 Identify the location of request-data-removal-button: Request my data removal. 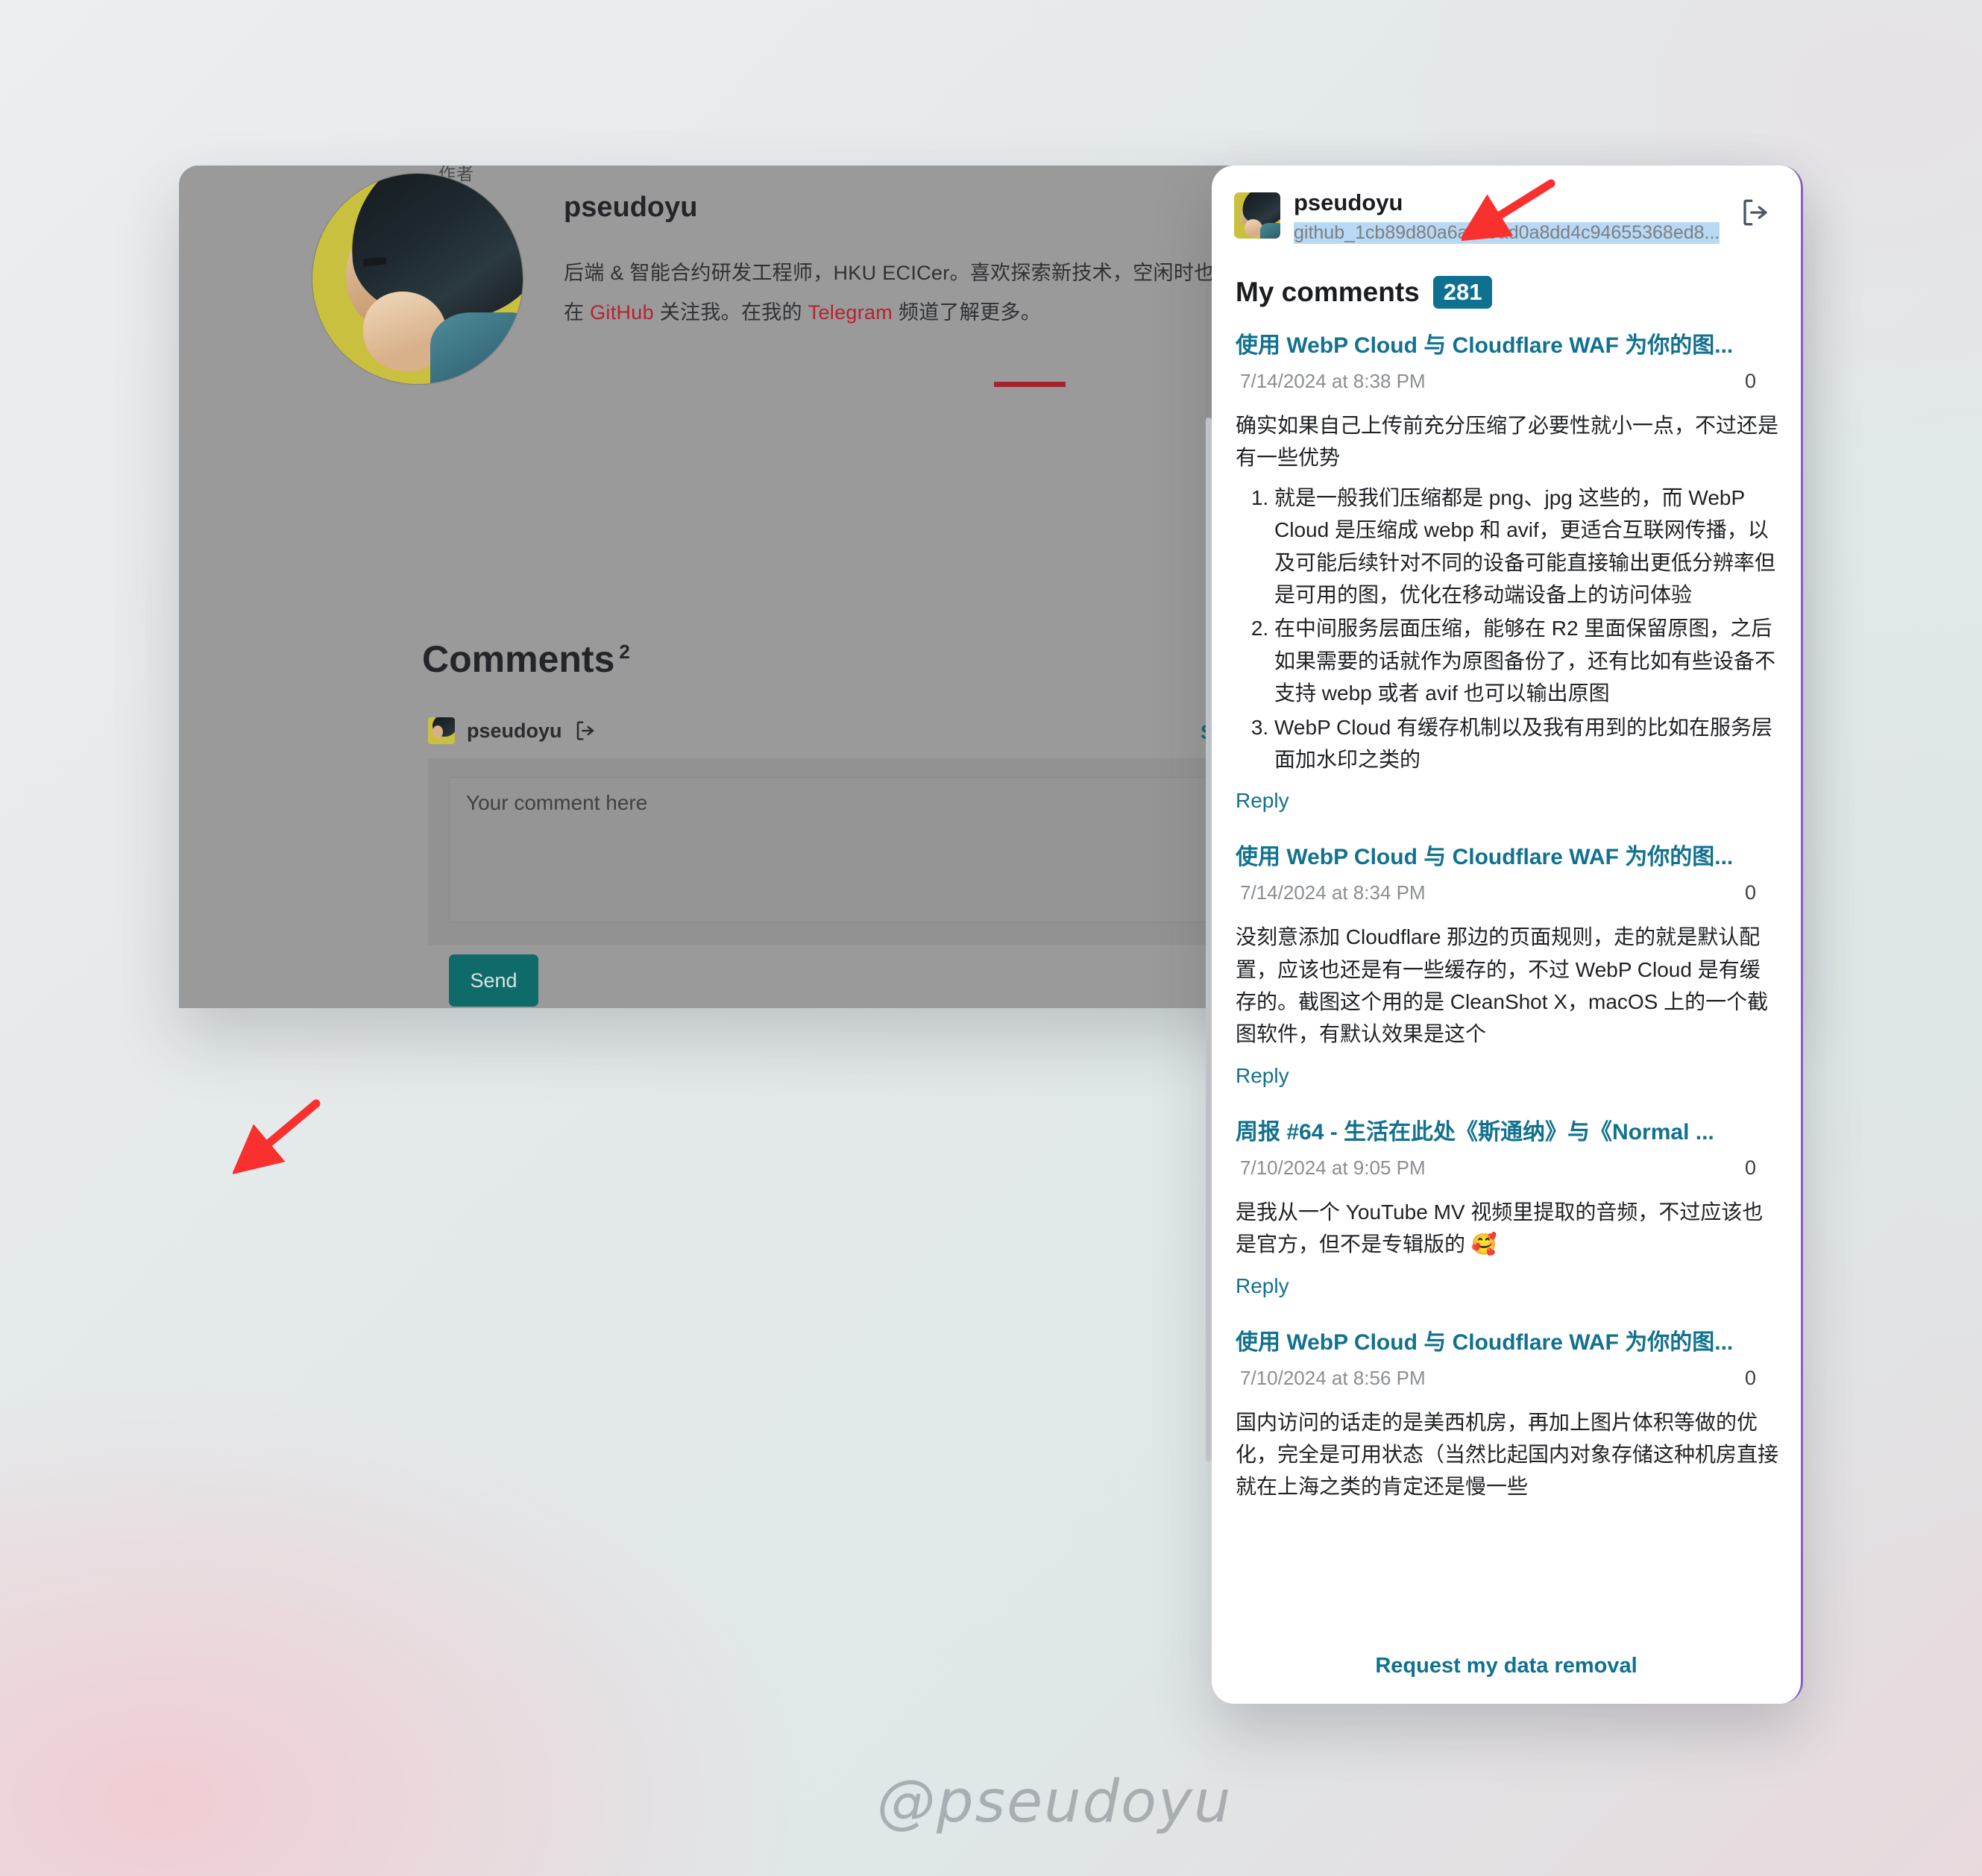
(1506, 1666).